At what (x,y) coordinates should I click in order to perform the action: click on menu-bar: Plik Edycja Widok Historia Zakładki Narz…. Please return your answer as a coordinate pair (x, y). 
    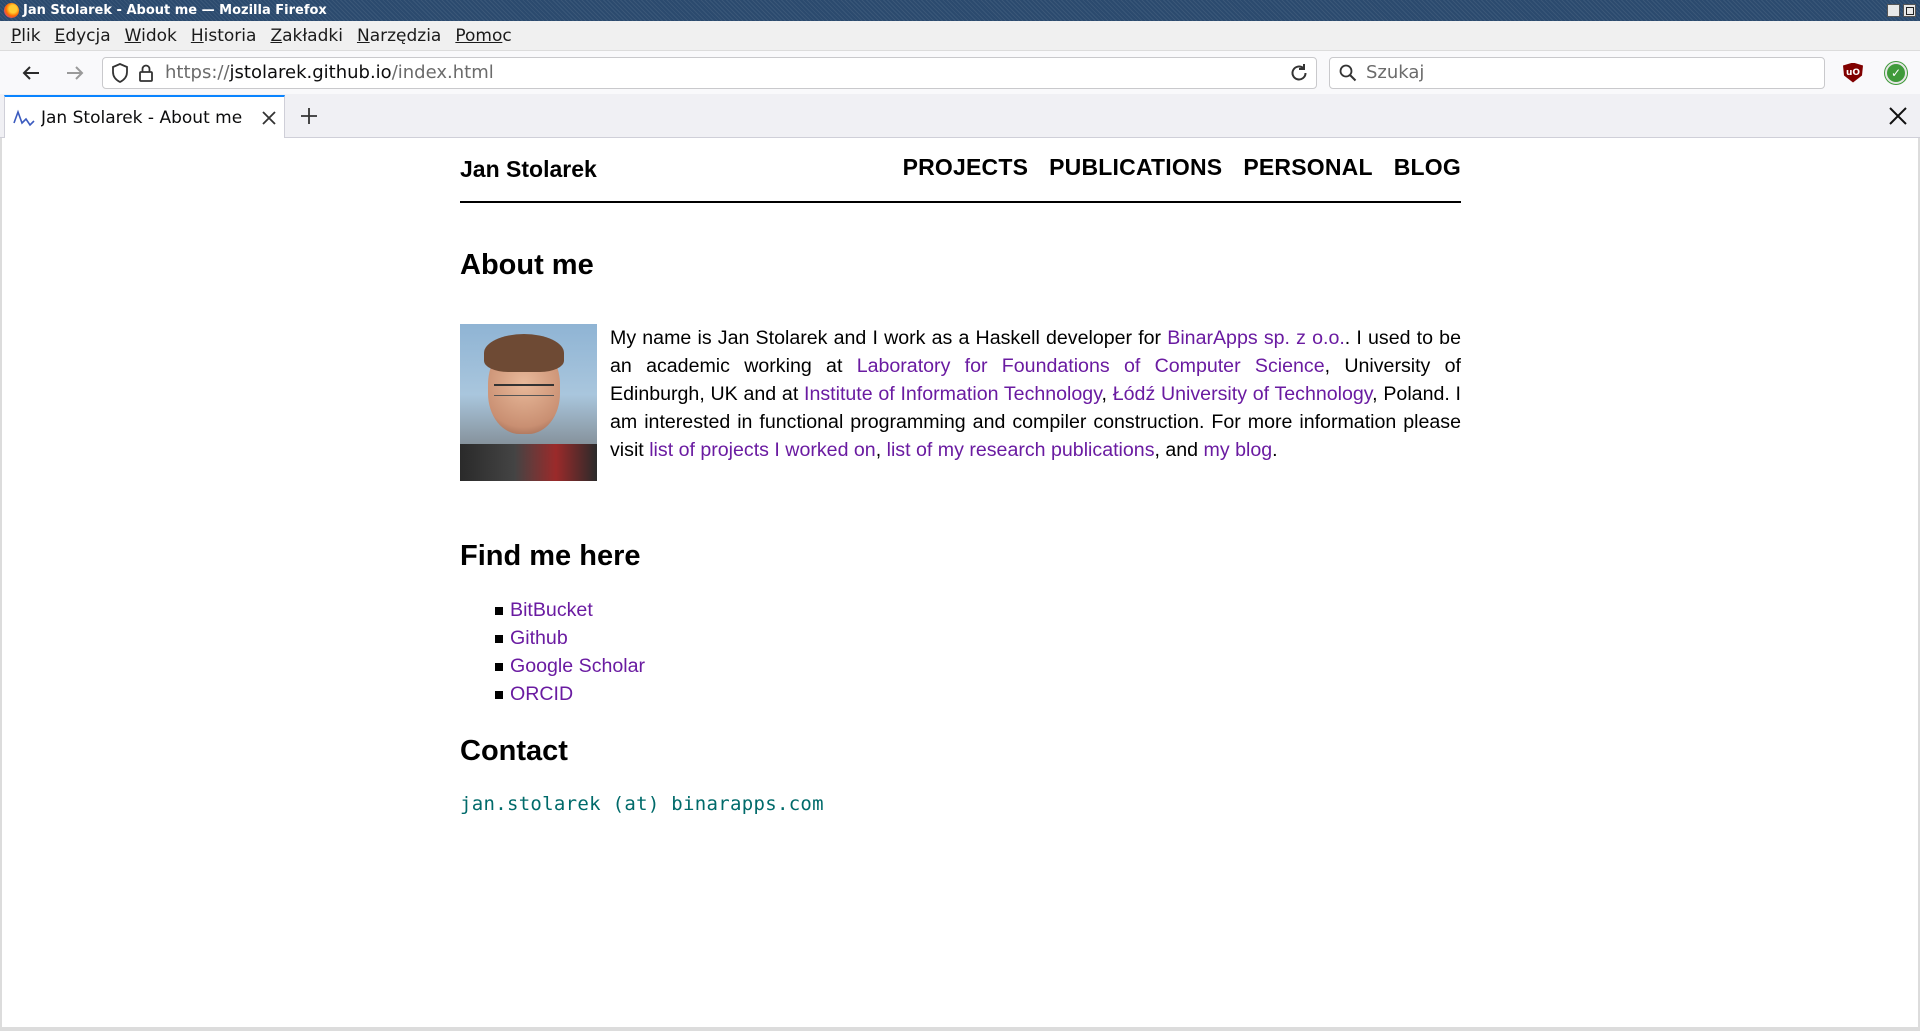
    Looking at the image, I should click on (960, 35).